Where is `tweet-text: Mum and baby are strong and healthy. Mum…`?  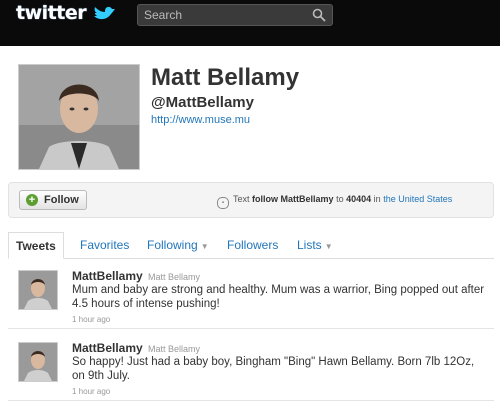
tweet-text: Mum and baby are strong and healthy. Mum… is located at coordinates (278, 297).